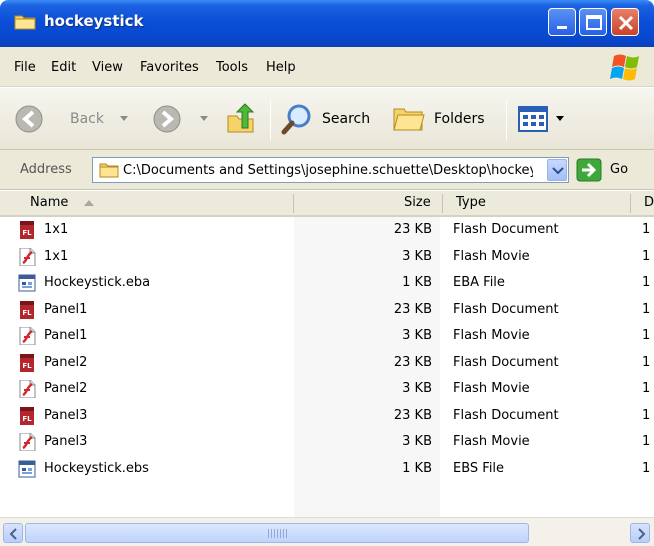 This screenshot has width=654, height=546. What do you see at coordinates (327, 230) in the screenshot?
I see `list-item: FL 1x1 23 KB Flash Document 1` at bounding box center [327, 230].